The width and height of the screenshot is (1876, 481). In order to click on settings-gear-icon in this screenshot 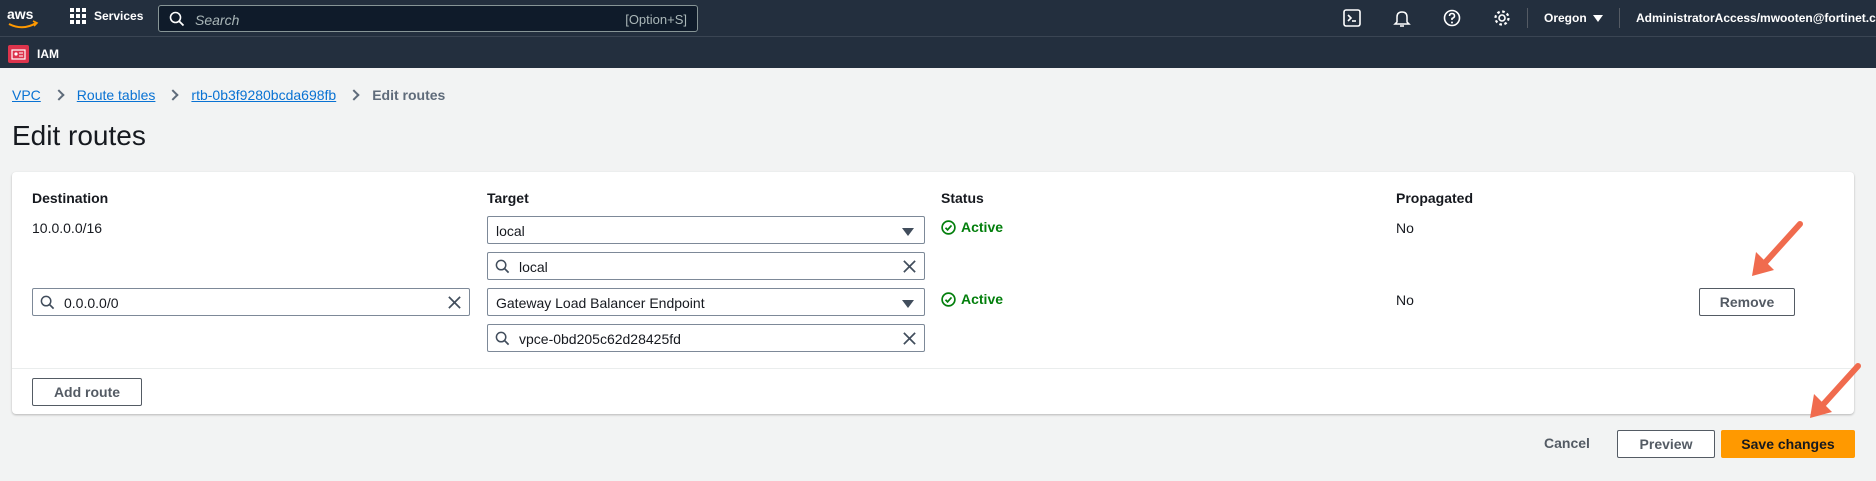, I will do `click(1502, 18)`.